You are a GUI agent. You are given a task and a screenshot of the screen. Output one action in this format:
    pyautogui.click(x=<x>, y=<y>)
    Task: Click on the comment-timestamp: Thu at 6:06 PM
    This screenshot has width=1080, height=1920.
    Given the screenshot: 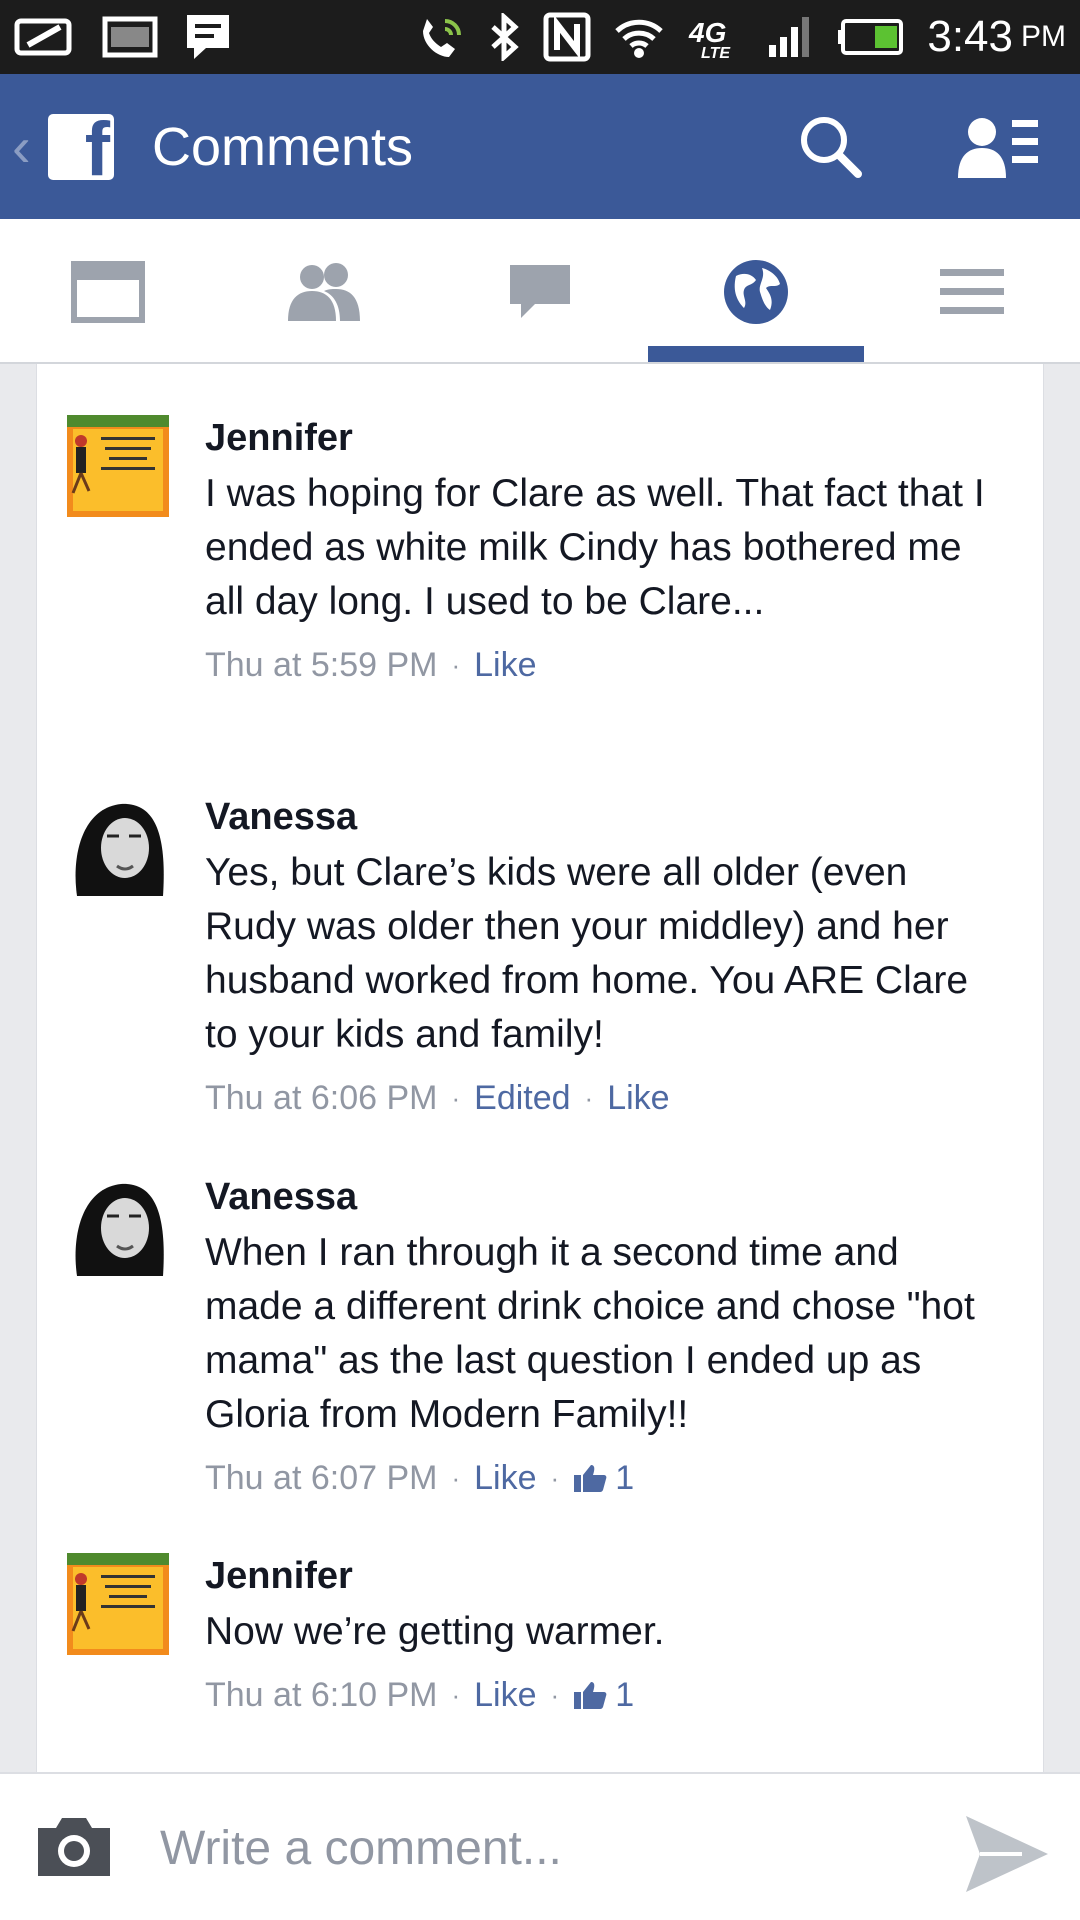 What is the action you would take?
    pyautogui.click(x=321, y=1098)
    